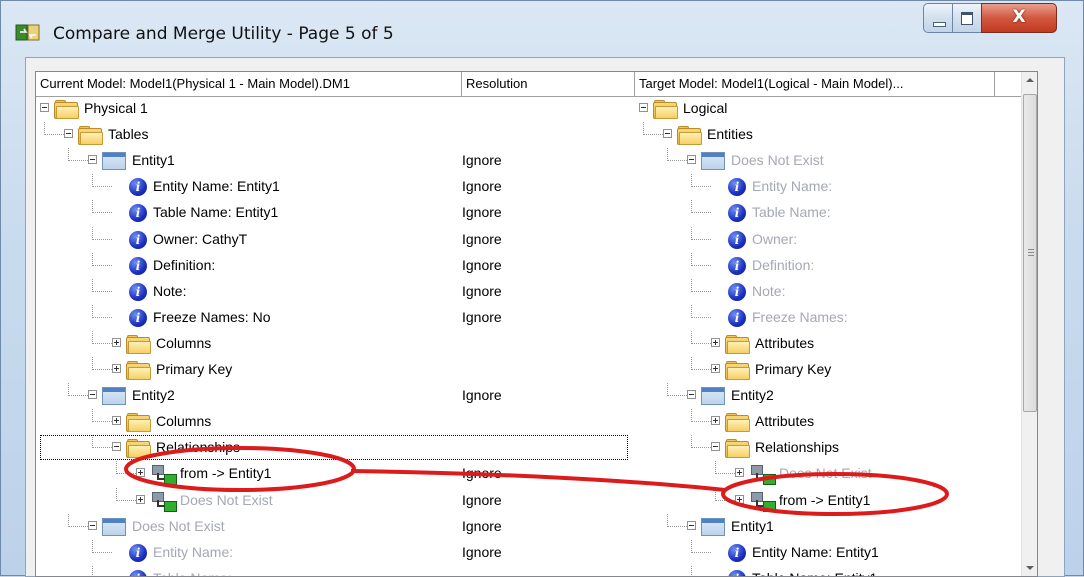 This screenshot has width=1084, height=577. What do you see at coordinates (528, 213) in the screenshot?
I see `table-row: i Table Name: Entity1 i Table Name: Ignore` at bounding box center [528, 213].